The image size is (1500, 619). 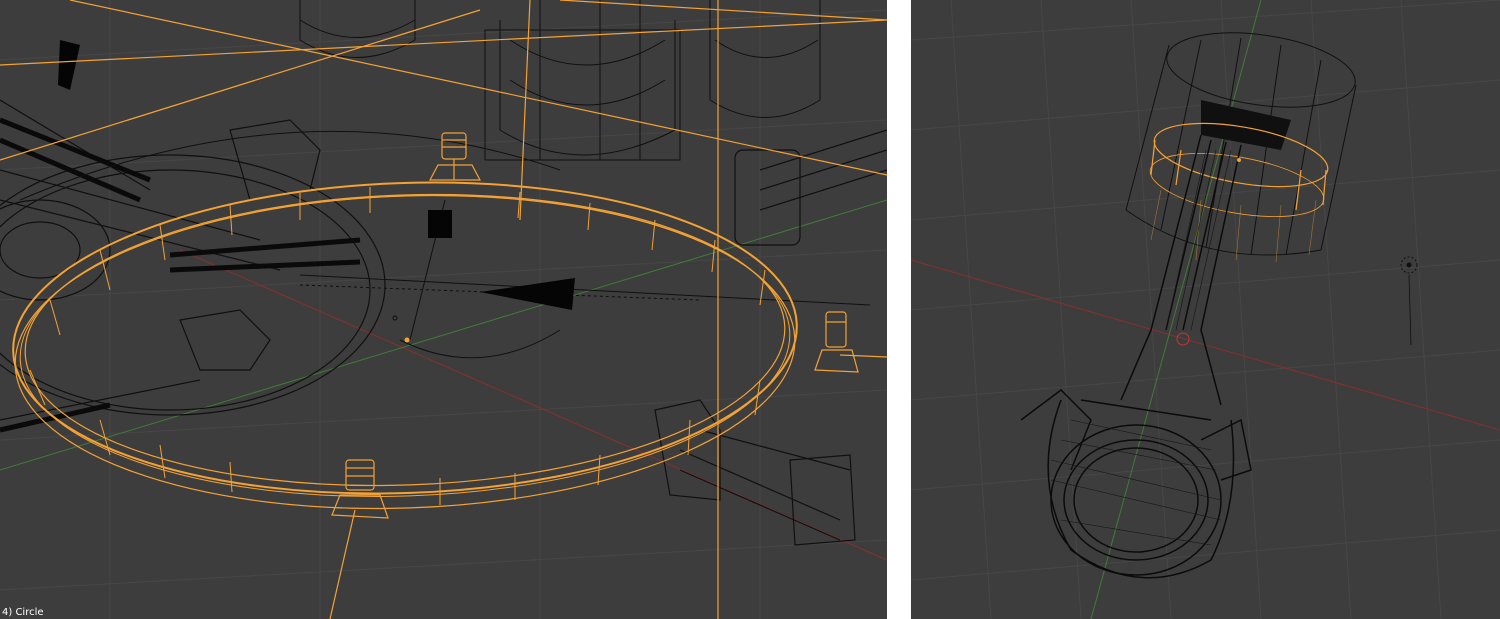 I want to click on top-cylinders, so click(x=560, y=80).